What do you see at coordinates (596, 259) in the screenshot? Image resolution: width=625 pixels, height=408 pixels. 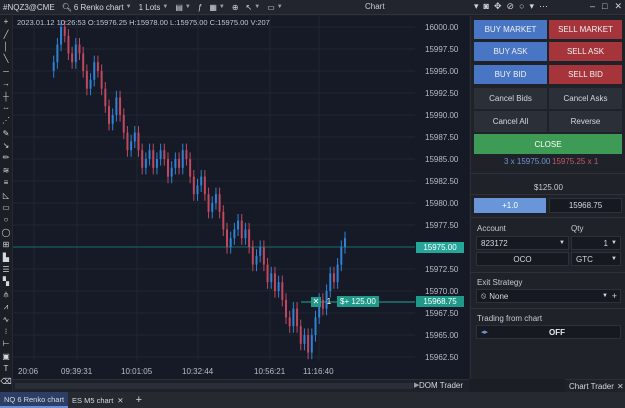 I see `tif-select: GTC ▼` at bounding box center [596, 259].